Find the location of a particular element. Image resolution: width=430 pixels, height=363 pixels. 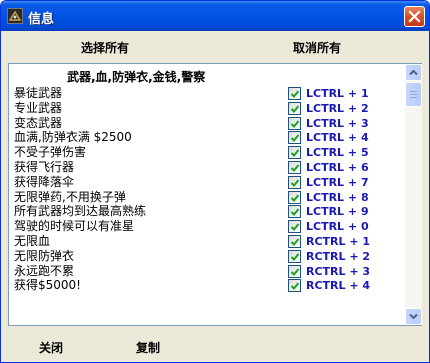

cheat-label: 永远跑不累 is located at coordinates (44, 270).